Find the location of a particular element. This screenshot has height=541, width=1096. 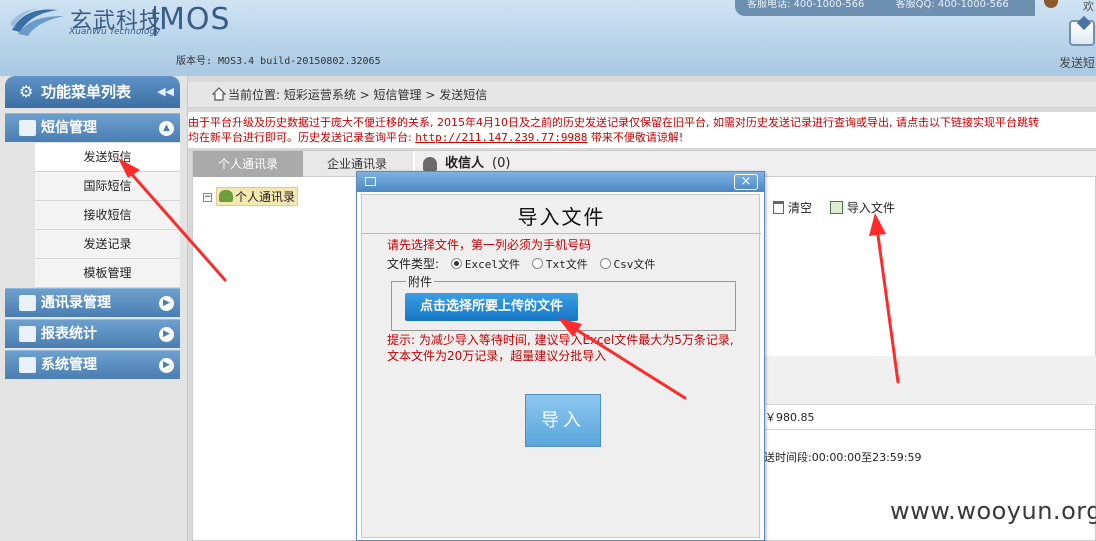

person-icon is located at coordinates (430, 164).